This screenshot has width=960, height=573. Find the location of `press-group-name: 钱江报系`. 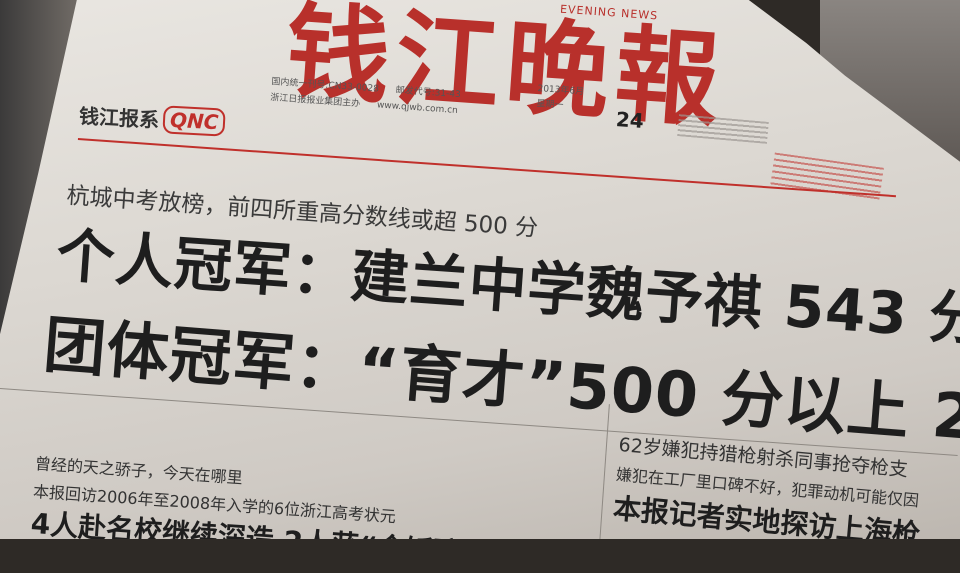

press-group-name: 钱江报系 is located at coordinates (119, 118).